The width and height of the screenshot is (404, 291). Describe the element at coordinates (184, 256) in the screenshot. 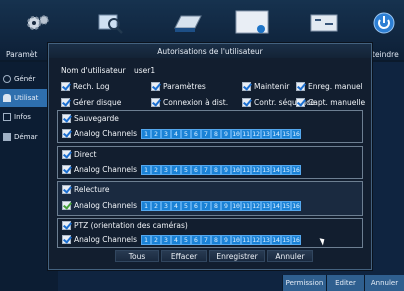

I see `clear-button: Effacer` at that location.